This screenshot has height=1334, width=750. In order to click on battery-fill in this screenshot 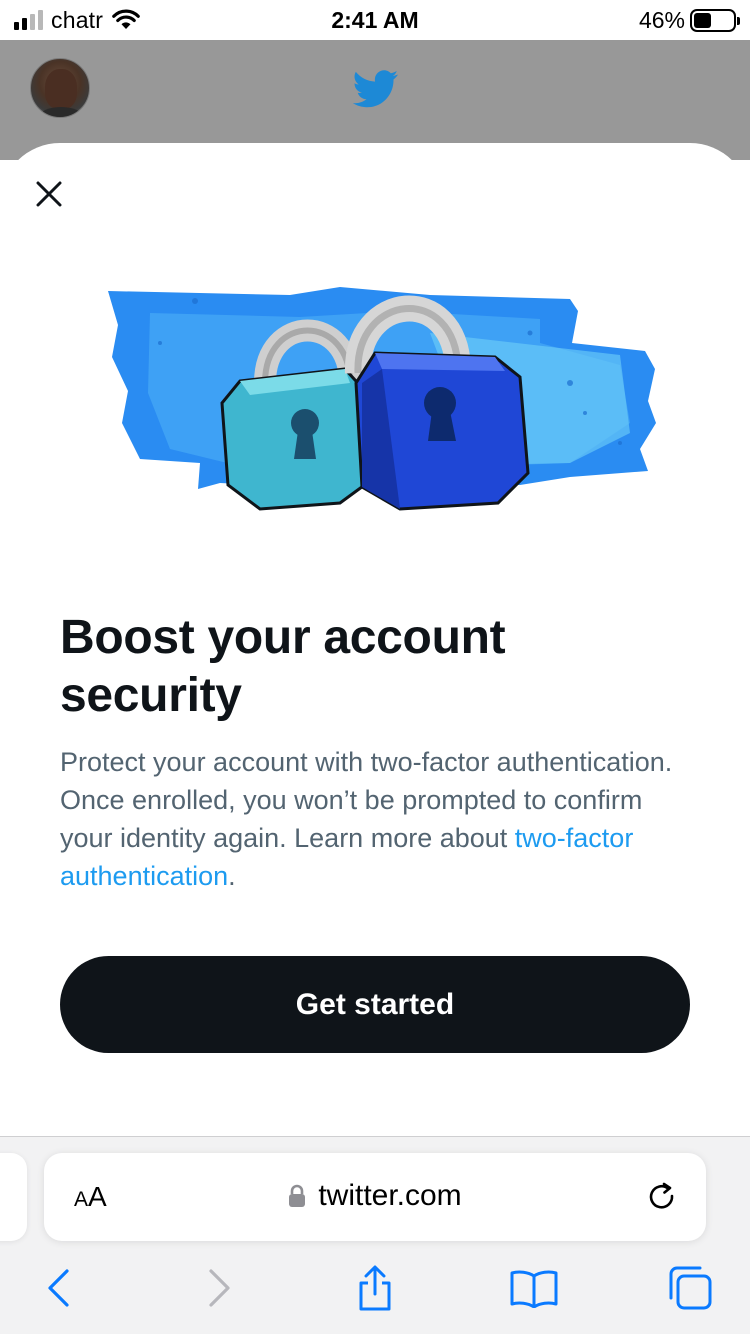, I will do `click(703, 20)`.